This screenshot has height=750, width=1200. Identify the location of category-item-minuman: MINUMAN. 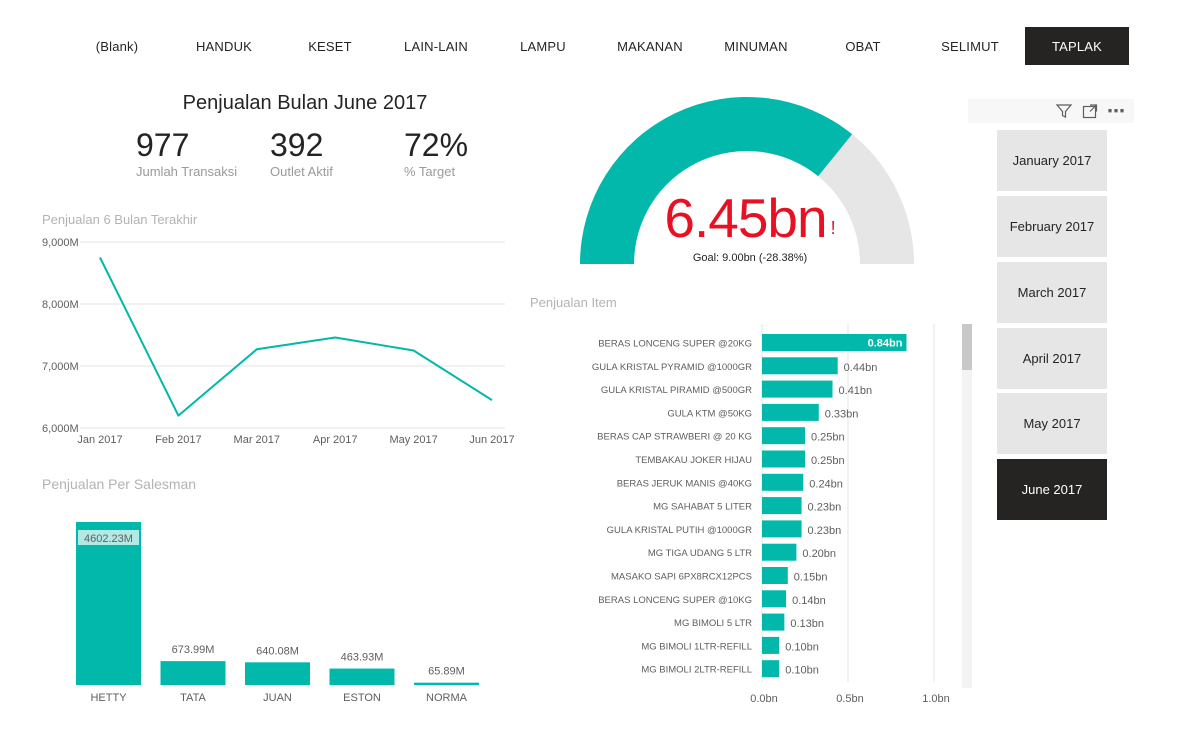
(756, 46).